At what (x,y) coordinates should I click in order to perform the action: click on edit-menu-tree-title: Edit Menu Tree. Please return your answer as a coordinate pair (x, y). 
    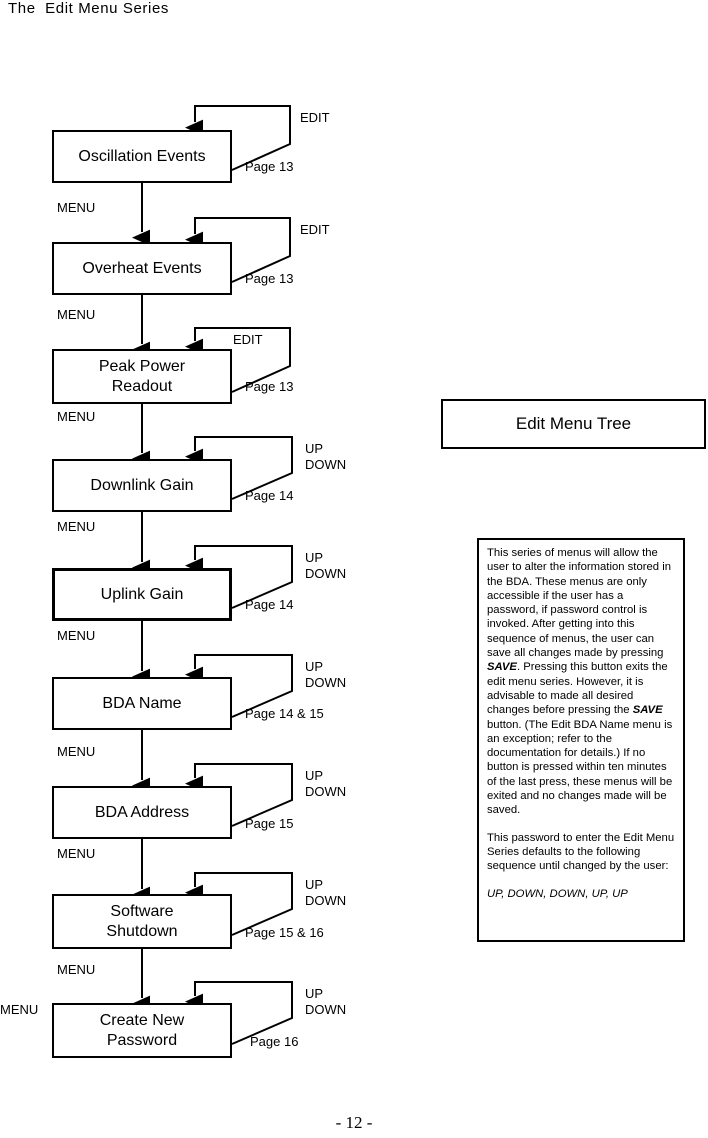
    Looking at the image, I should click on (573, 423).